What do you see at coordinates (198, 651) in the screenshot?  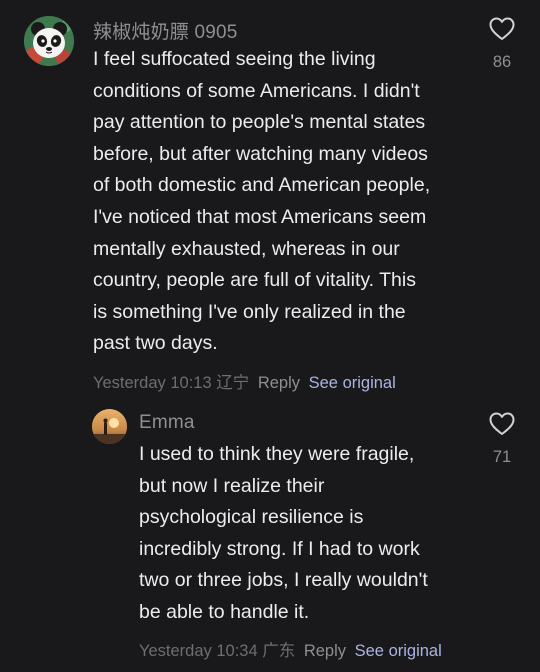 I see `timestamp: Yesterday 10:34` at bounding box center [198, 651].